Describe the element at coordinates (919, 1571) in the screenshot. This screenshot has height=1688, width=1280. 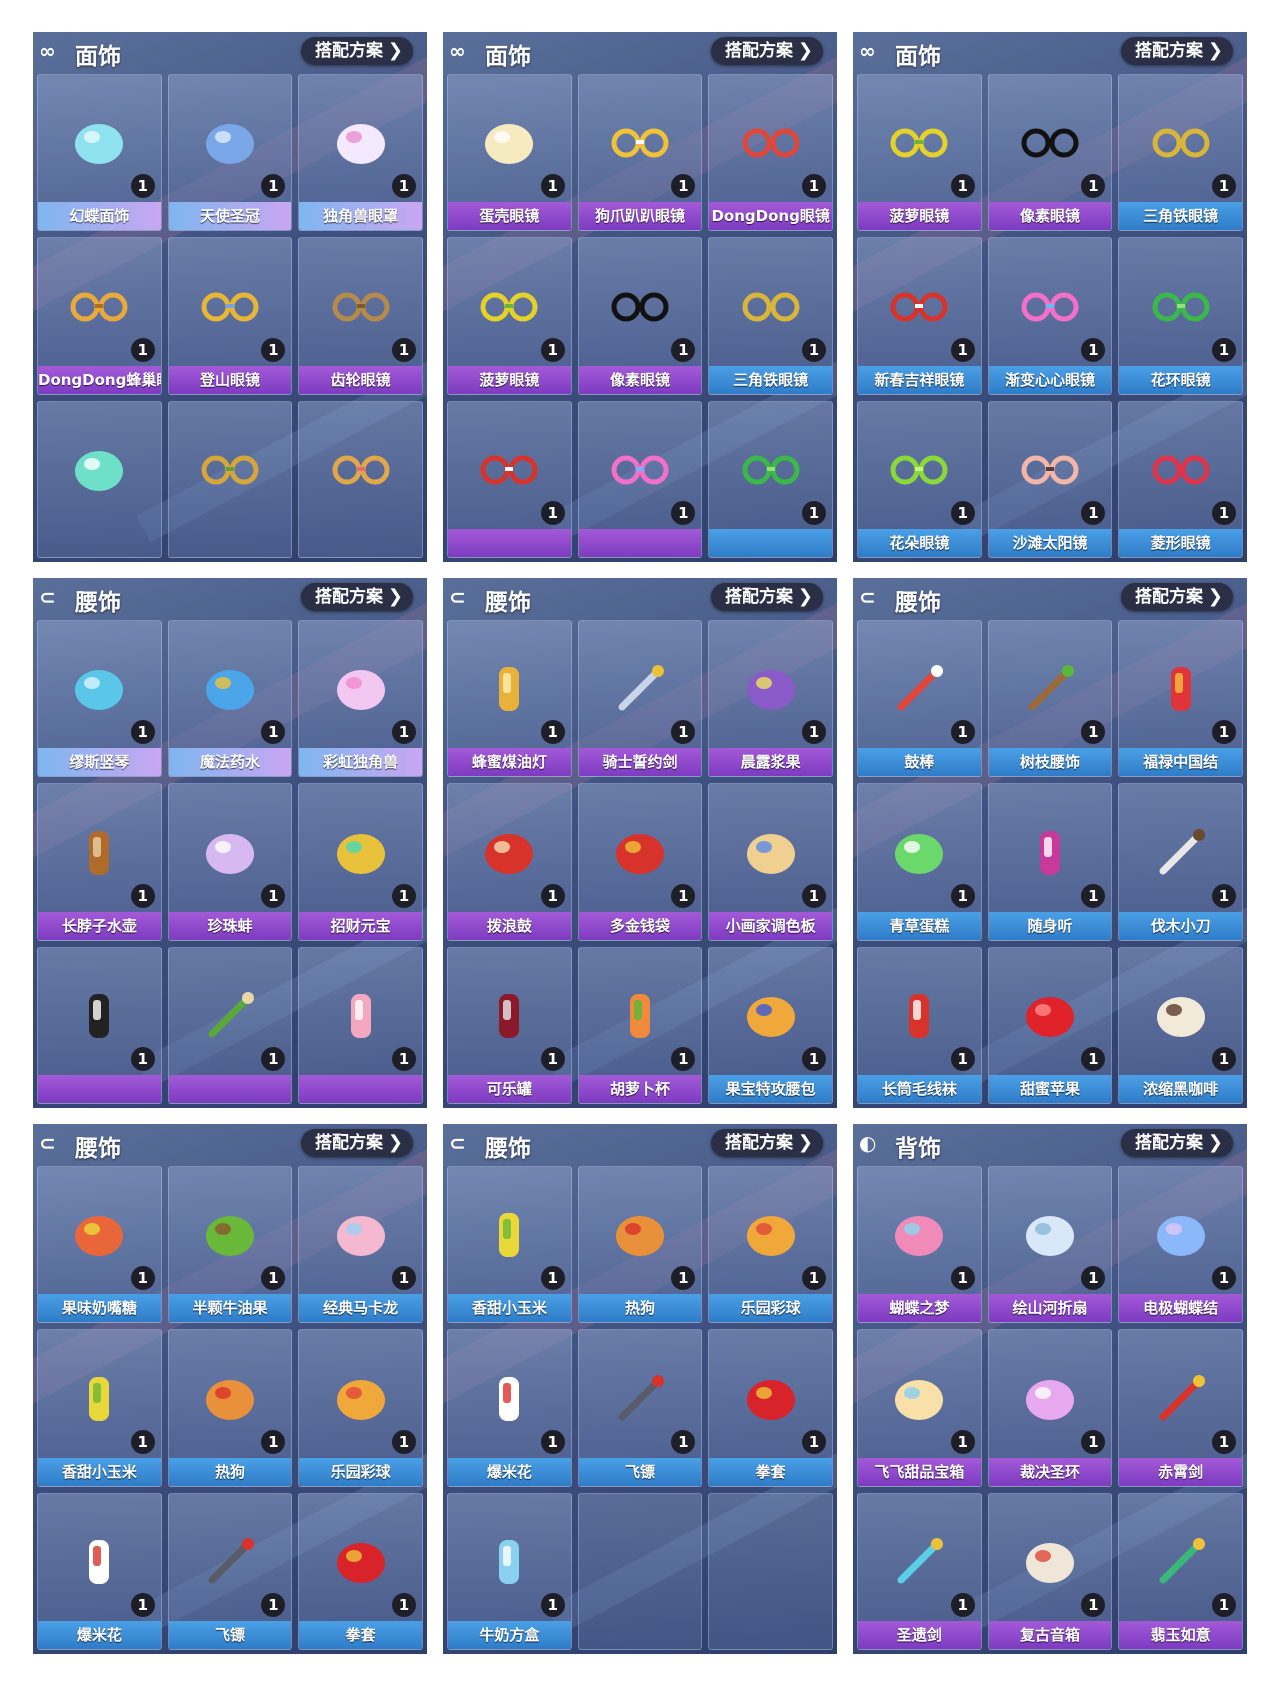
I see `item-slot: 1 圣遗剑` at that location.